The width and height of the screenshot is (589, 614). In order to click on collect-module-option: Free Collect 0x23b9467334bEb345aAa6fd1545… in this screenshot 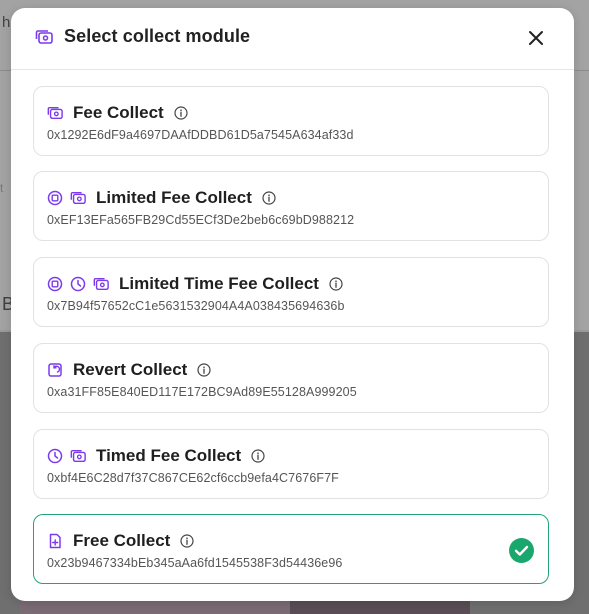, I will do `click(291, 549)`.